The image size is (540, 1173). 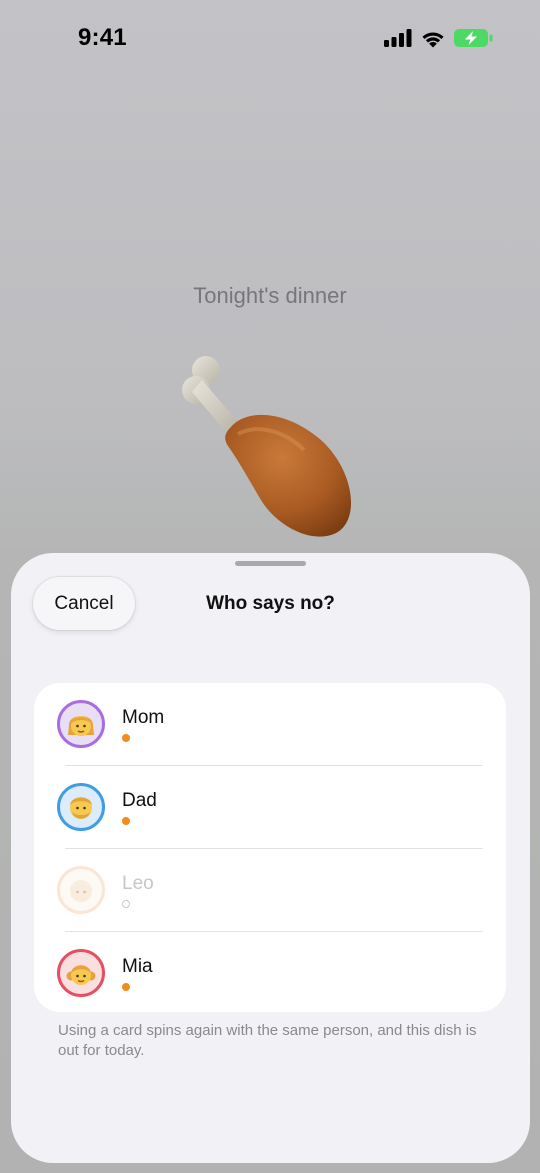 What do you see at coordinates (270, 972) in the screenshot?
I see `list-item-mia: Mia` at bounding box center [270, 972].